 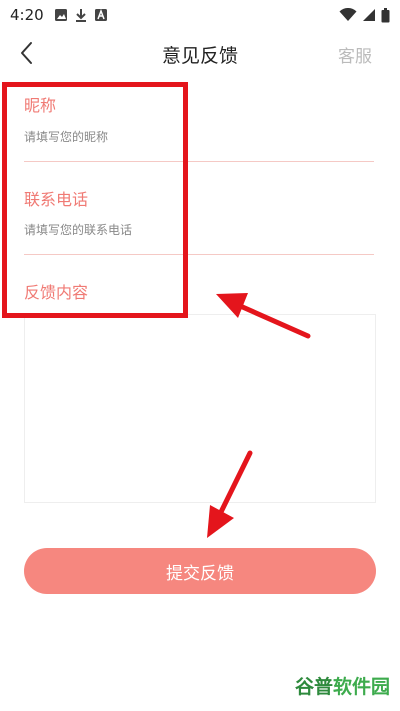 What do you see at coordinates (200, 571) in the screenshot?
I see `submit-button: 提交反馈` at bounding box center [200, 571].